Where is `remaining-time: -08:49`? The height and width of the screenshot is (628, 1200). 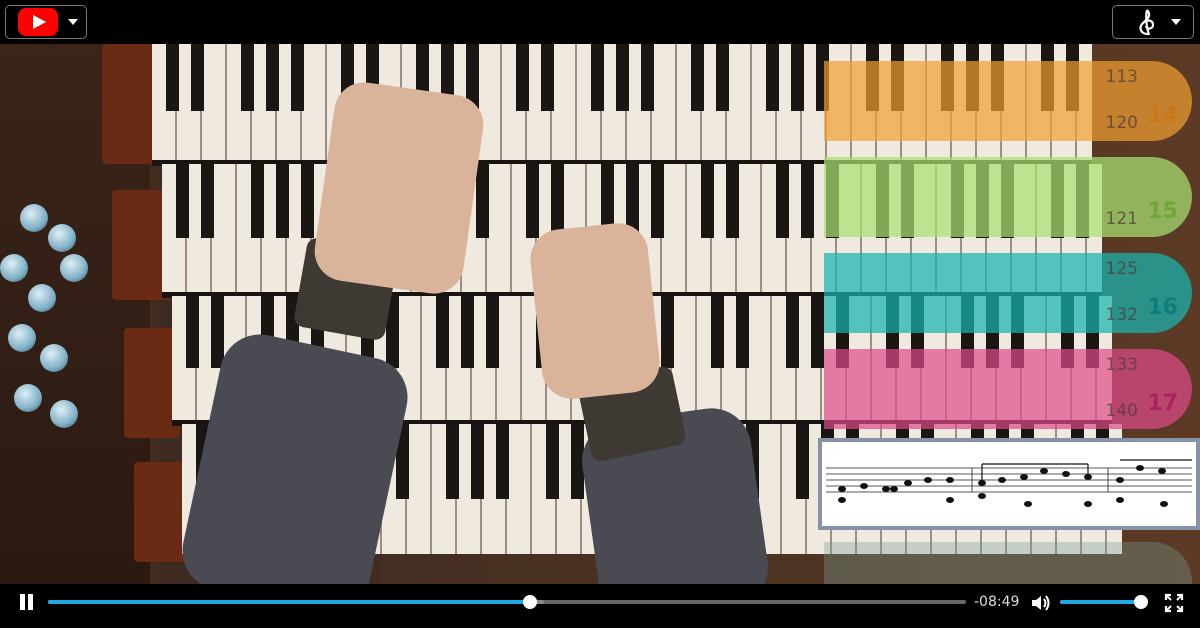 remaining-time: -08:49 is located at coordinates (997, 602).